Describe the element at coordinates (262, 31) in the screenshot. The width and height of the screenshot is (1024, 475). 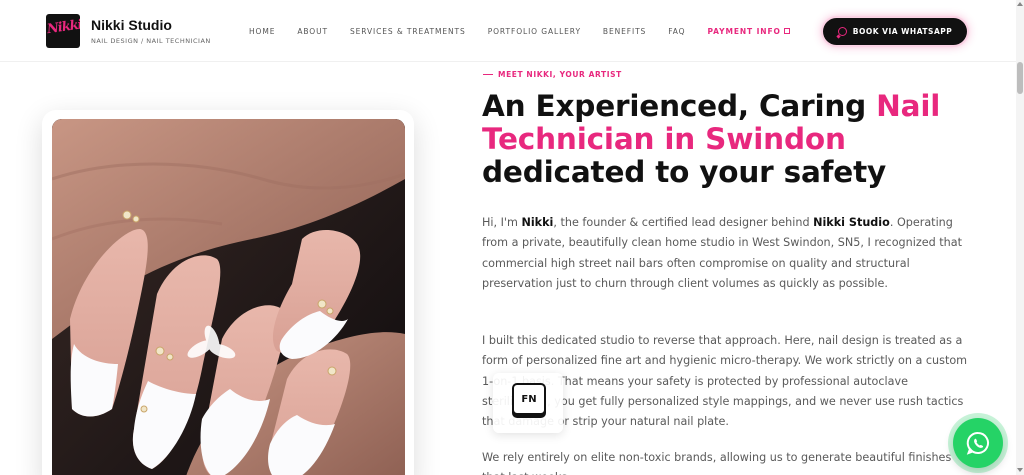
I see `nav-home: HOME` at that location.